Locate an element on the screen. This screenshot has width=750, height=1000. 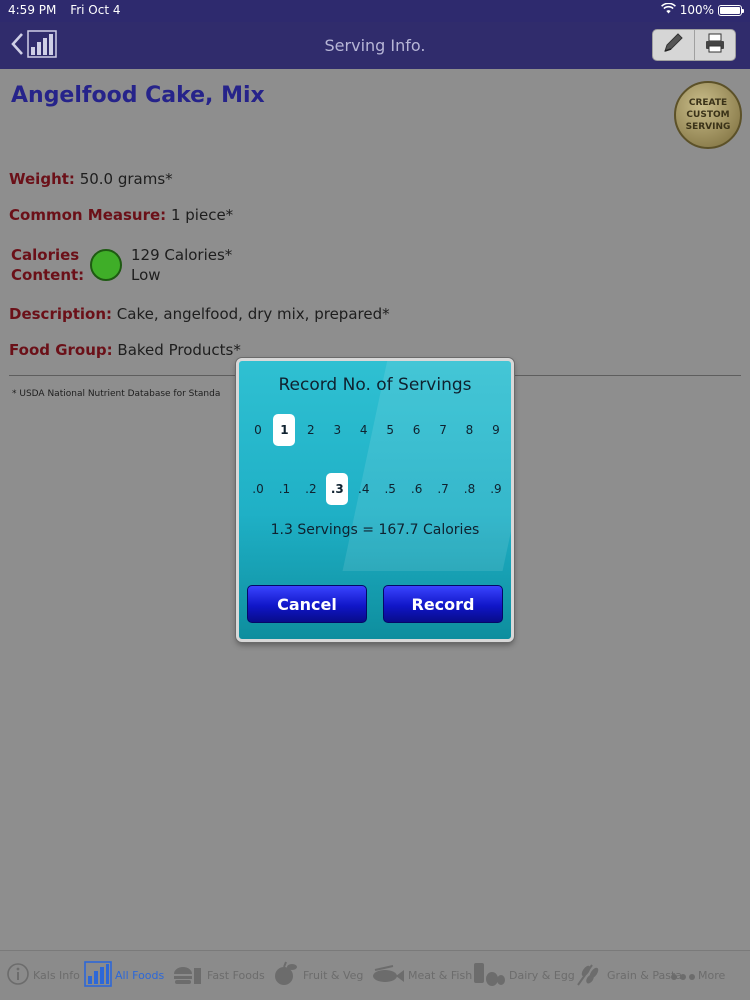
battery-percent: 100% is located at coordinates (696, 10).